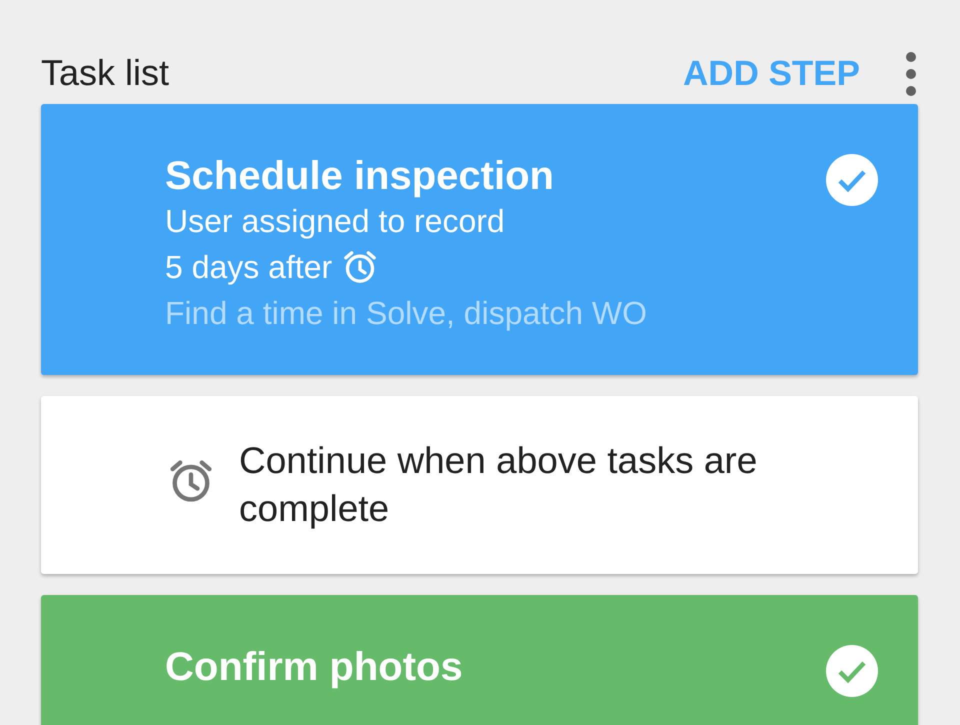 The width and height of the screenshot is (960, 725). What do you see at coordinates (314, 667) in the screenshot?
I see `task-title: Confirm photos` at bounding box center [314, 667].